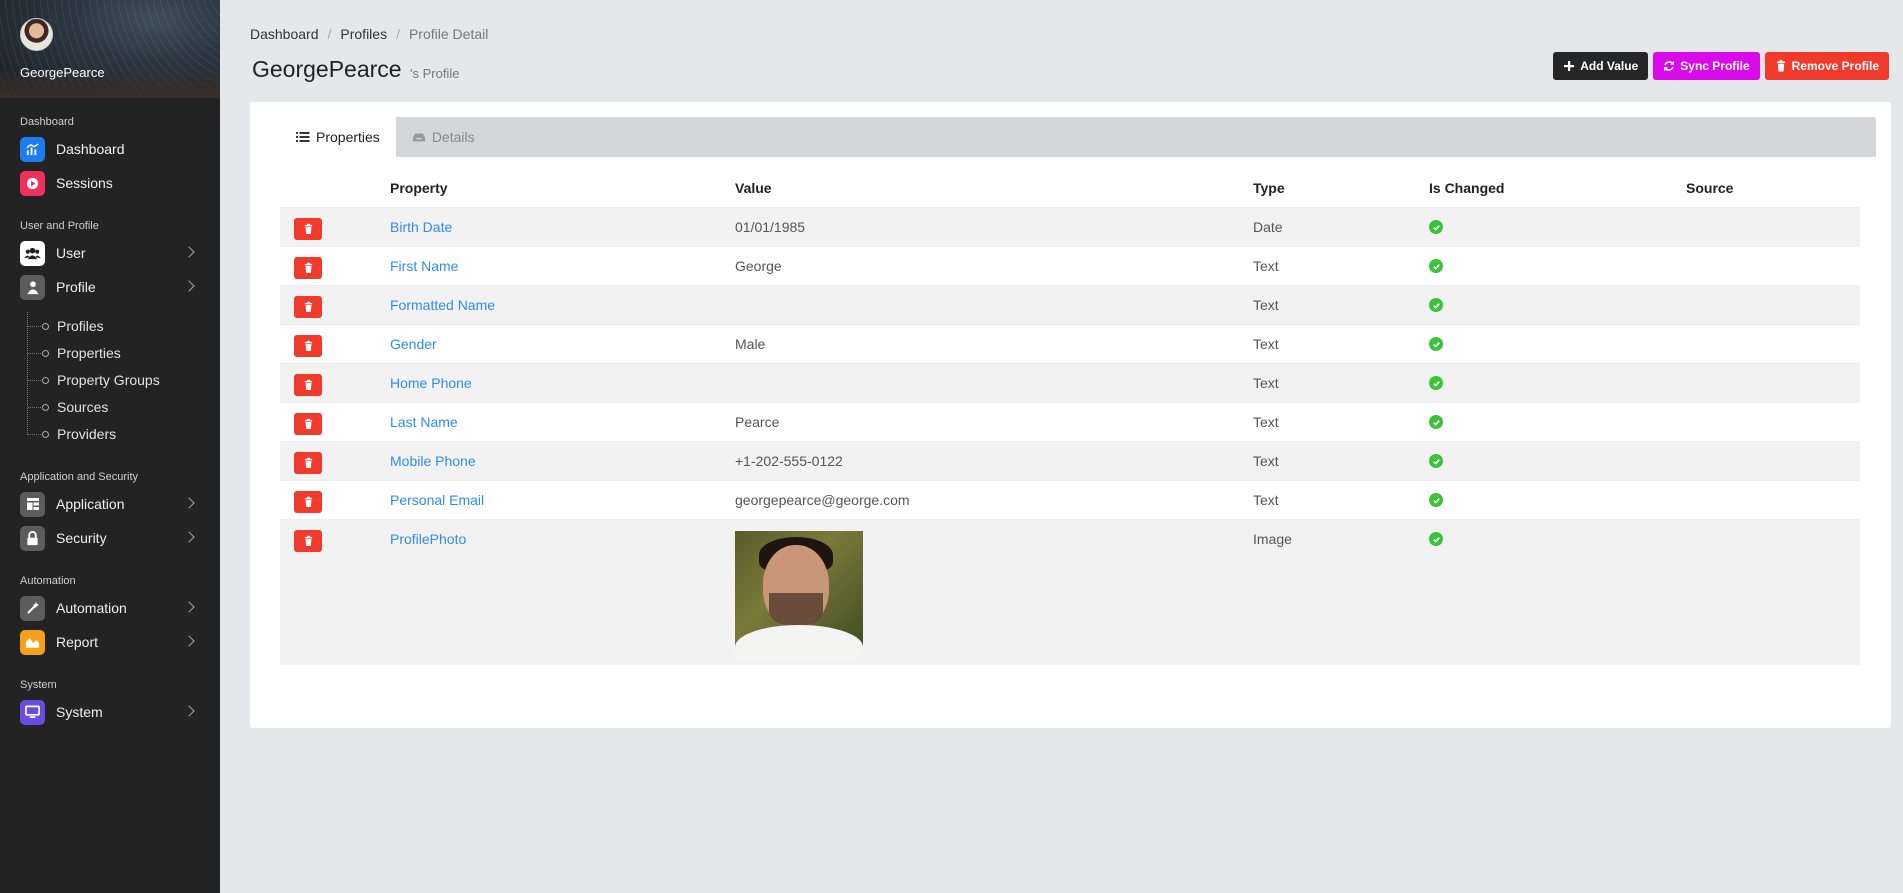 Image resolution: width=1903 pixels, height=893 pixels. What do you see at coordinates (562, 382) in the screenshot?
I see `property-cell: Home Phone` at bounding box center [562, 382].